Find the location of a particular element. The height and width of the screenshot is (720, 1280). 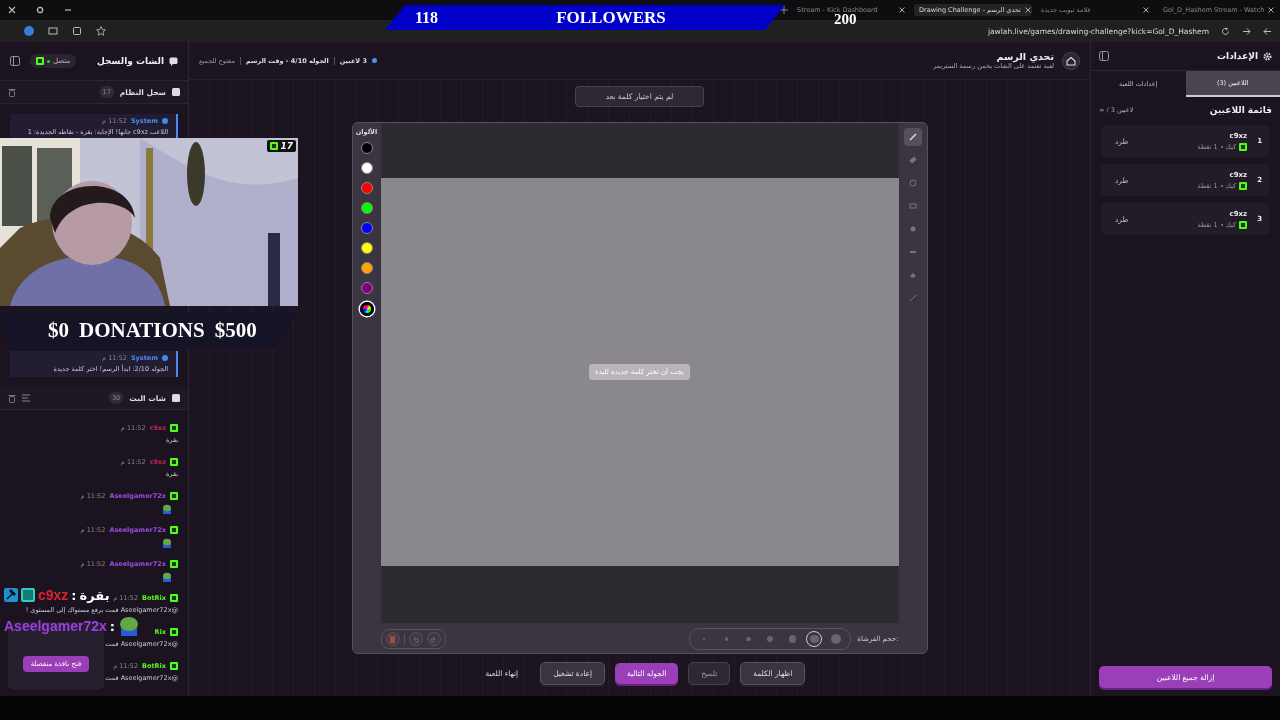

reload-icon is located at coordinates (1225, 31).